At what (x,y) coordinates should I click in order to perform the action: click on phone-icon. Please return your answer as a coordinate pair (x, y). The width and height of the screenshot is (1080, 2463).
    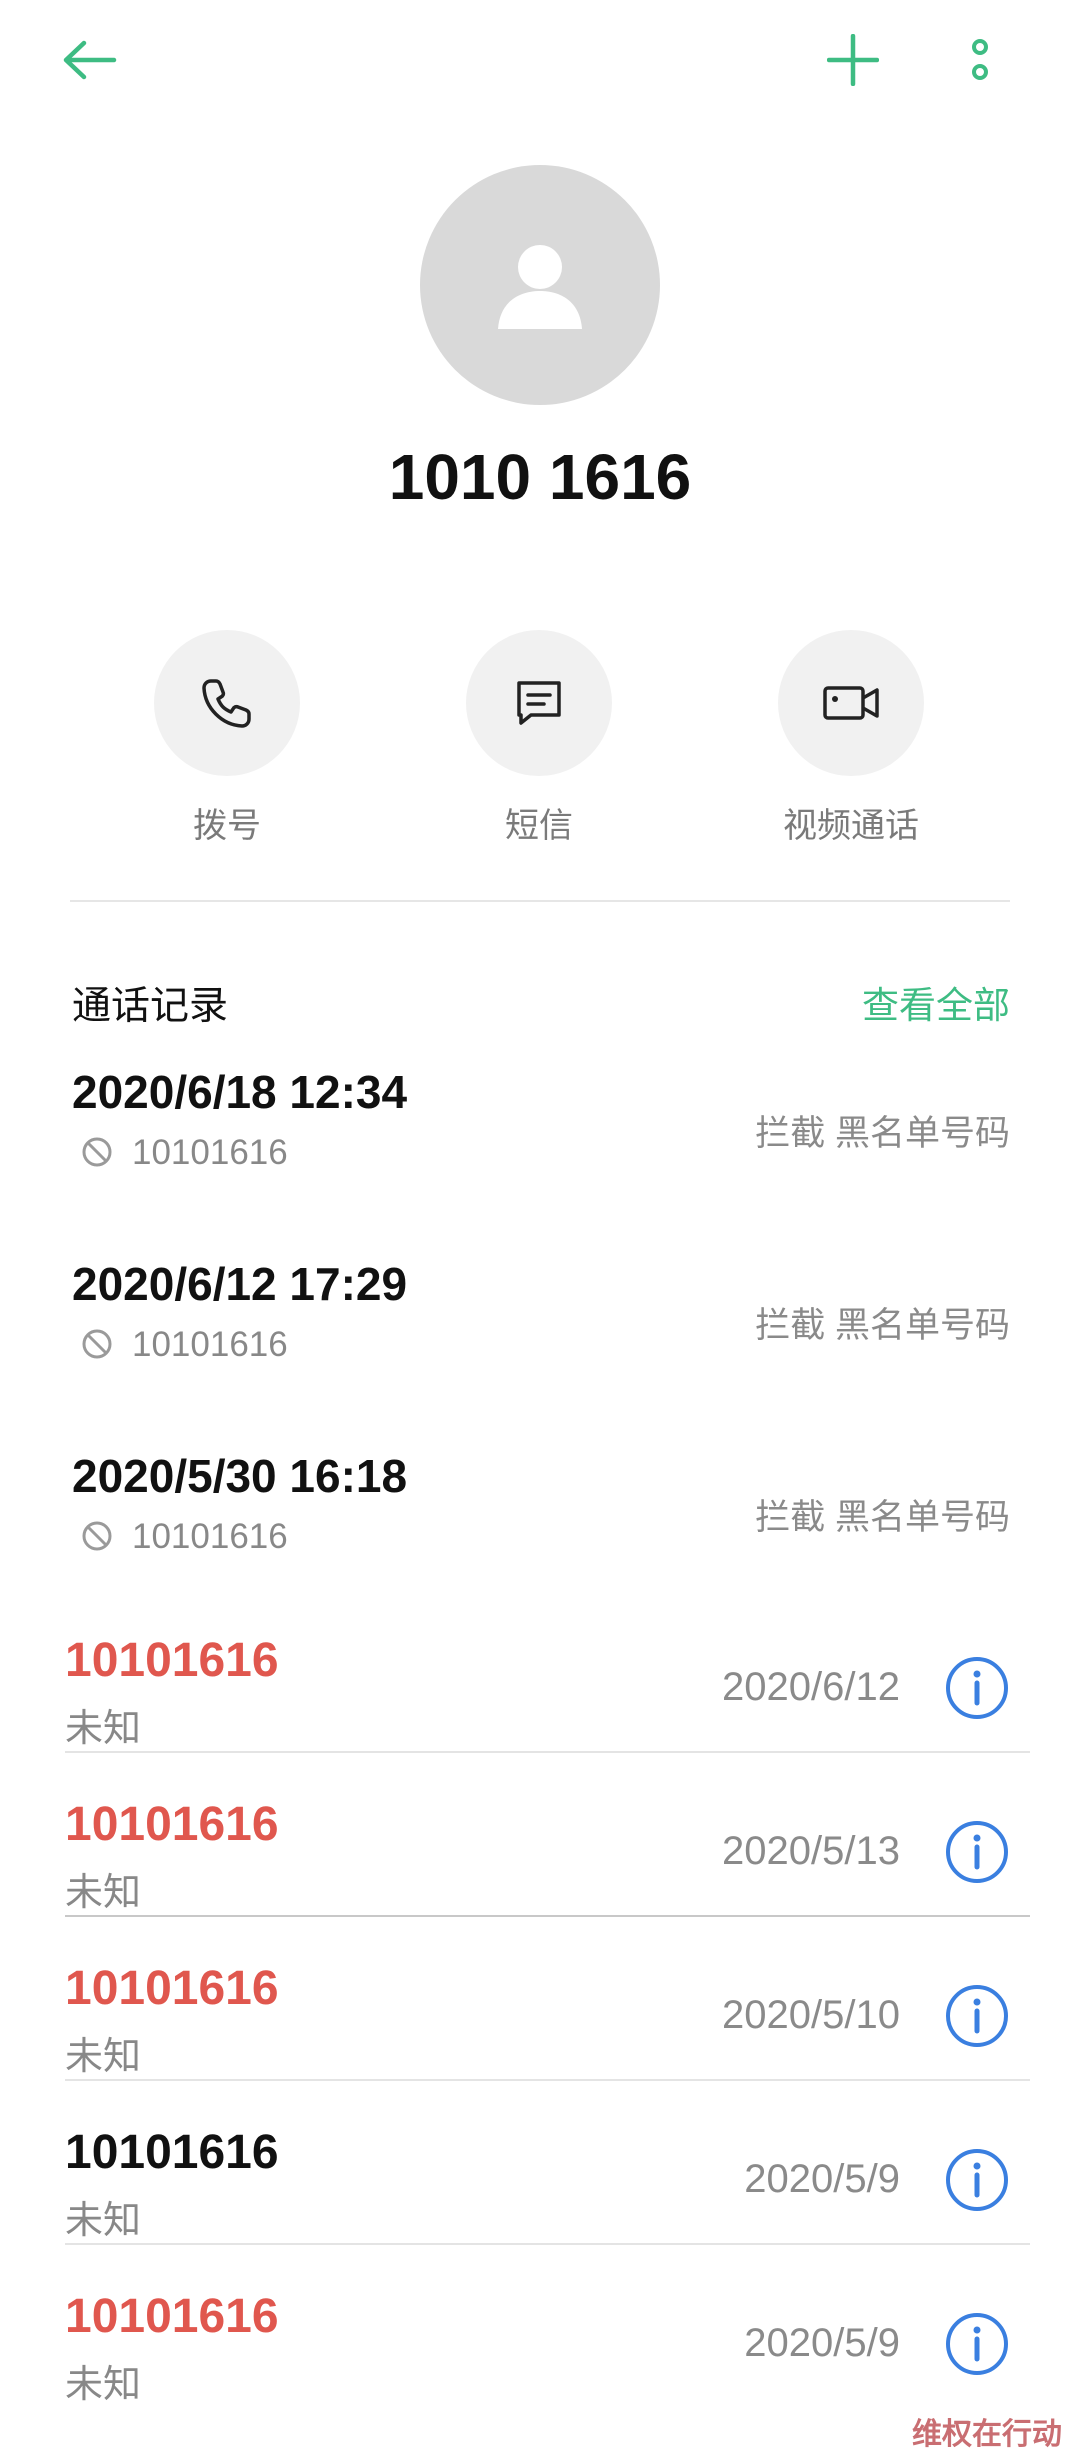
    Looking at the image, I should click on (226, 703).